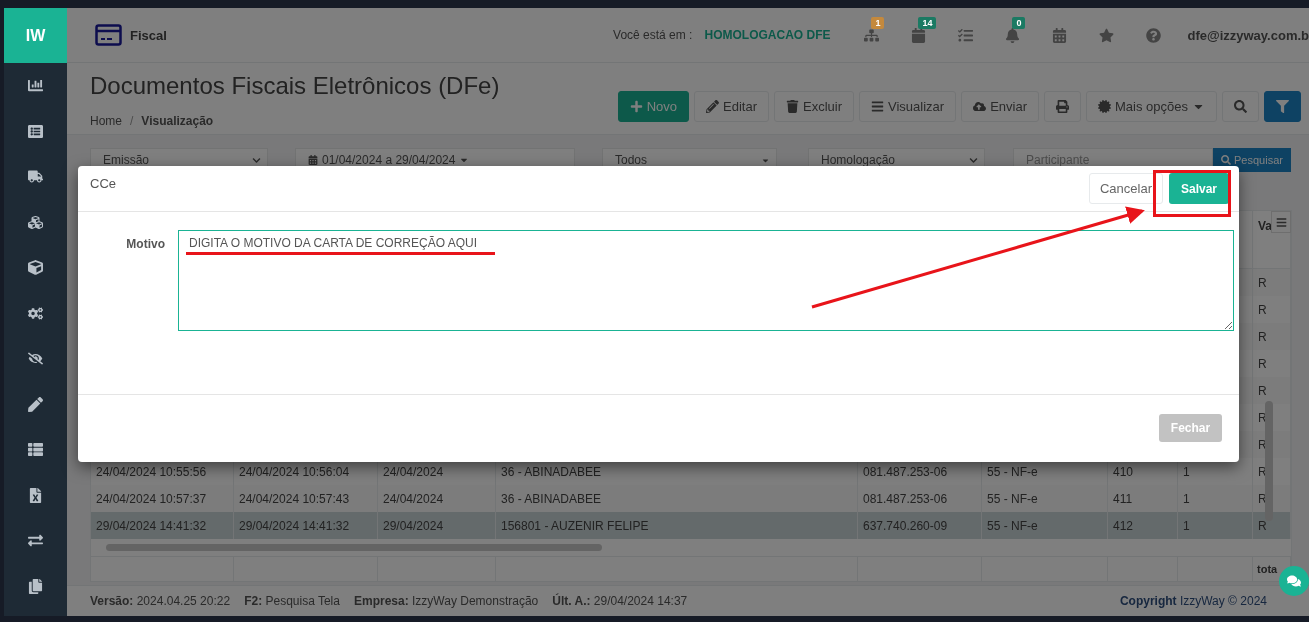  What do you see at coordinates (106, 121) in the screenshot?
I see `breadcrumb-item: Home` at bounding box center [106, 121].